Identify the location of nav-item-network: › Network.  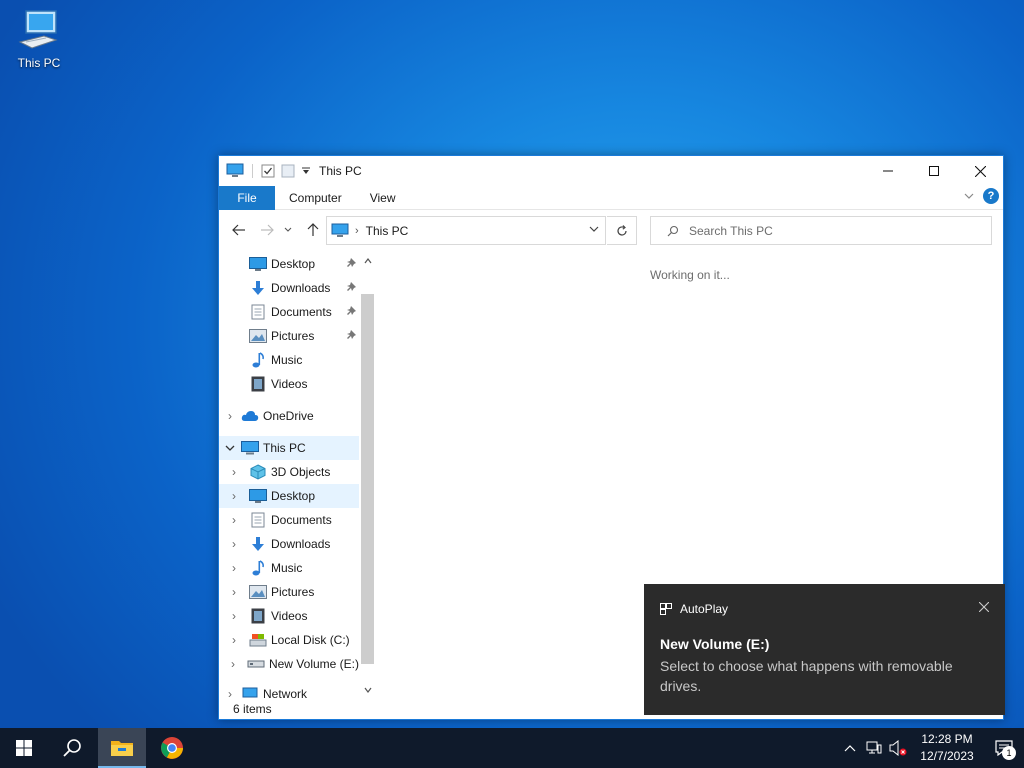
(289, 690).